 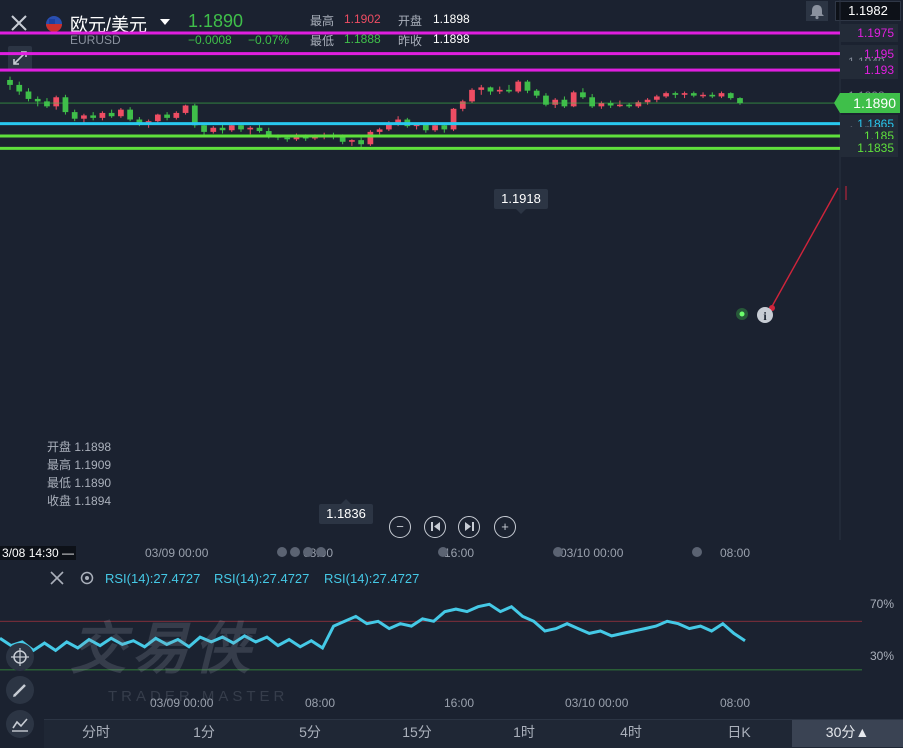 What do you see at coordinates (163, 648) in the screenshot?
I see `watermark-logo: 交易侠` at bounding box center [163, 648].